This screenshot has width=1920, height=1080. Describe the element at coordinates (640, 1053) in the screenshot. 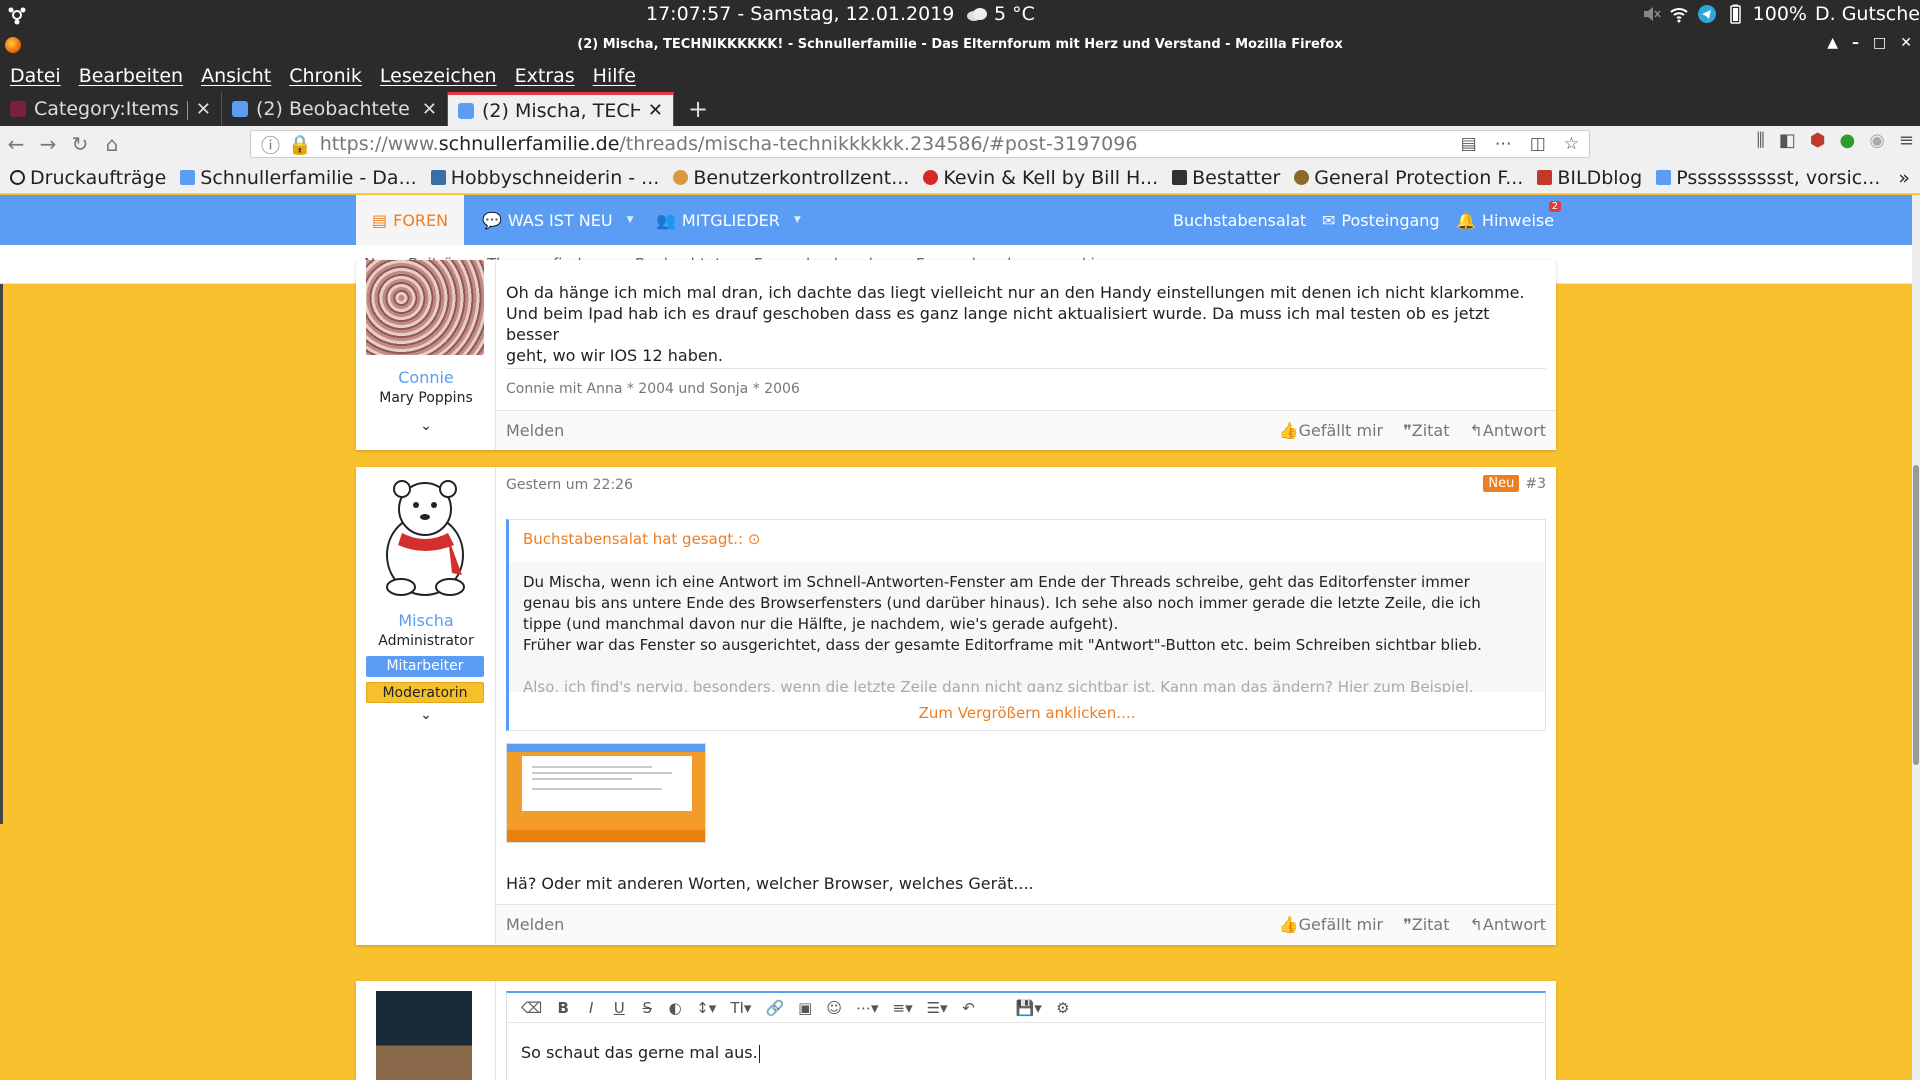

I see `editor-content: So schaut das gerne mal aus.` at that location.